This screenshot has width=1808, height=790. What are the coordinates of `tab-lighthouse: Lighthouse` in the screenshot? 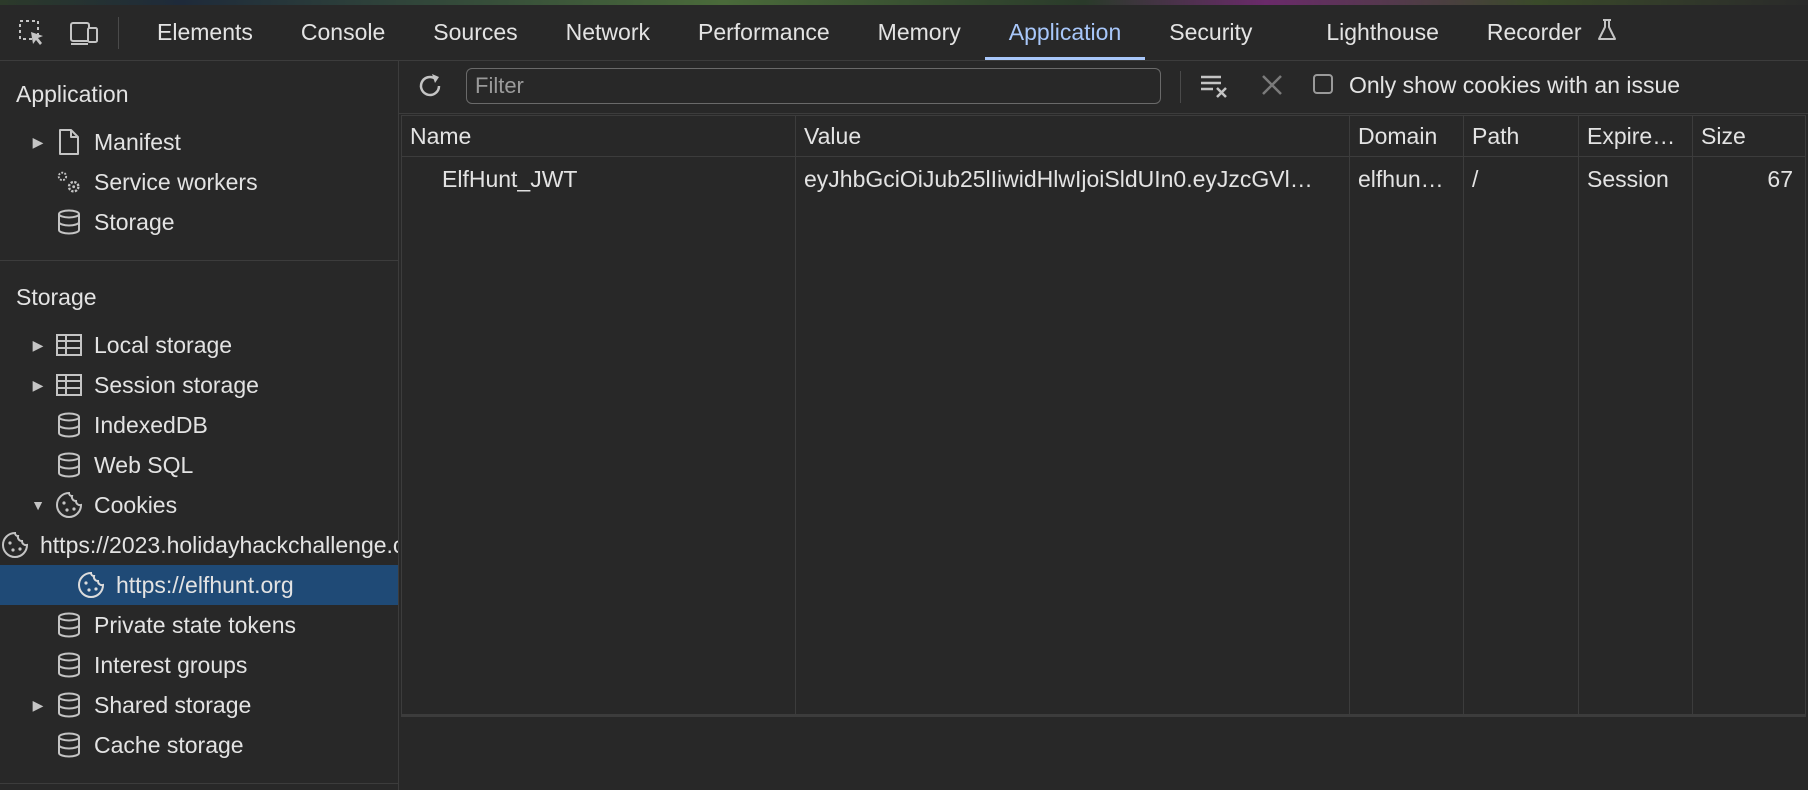 It's located at (1382, 32).